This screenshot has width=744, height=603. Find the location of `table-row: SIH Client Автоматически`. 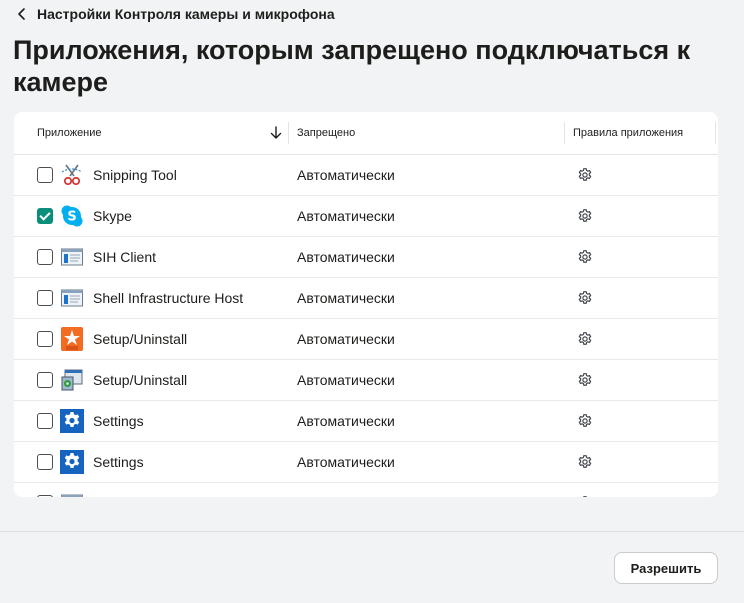

table-row: SIH Client Автоматически is located at coordinates (366, 257).